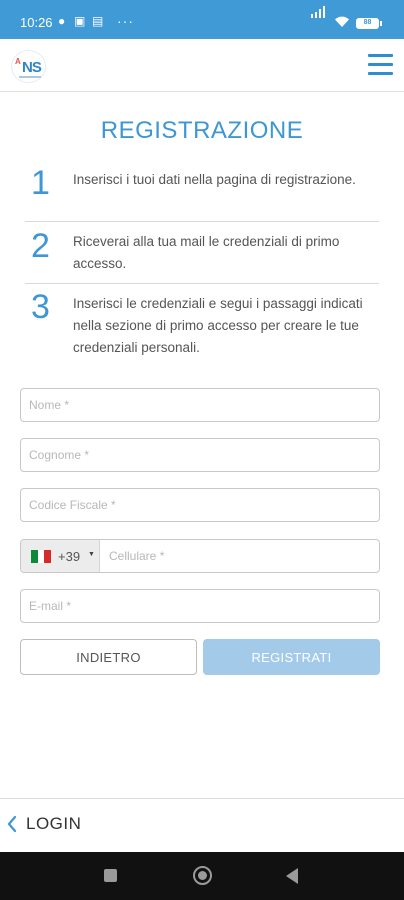 This screenshot has height=900, width=404. What do you see at coordinates (202, 130) in the screenshot?
I see `page-title: REGISTRAZIONE` at bounding box center [202, 130].